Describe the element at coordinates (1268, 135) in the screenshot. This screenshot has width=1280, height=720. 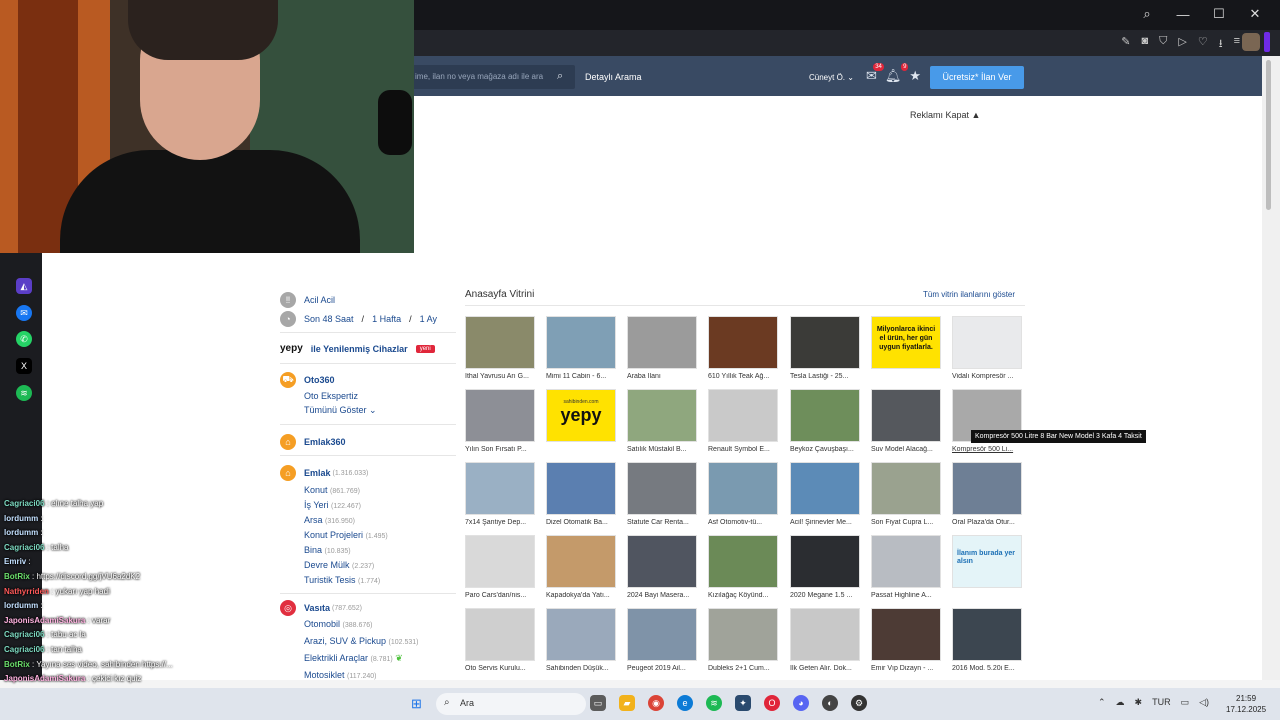
I see `scrollbar-thumb` at that location.